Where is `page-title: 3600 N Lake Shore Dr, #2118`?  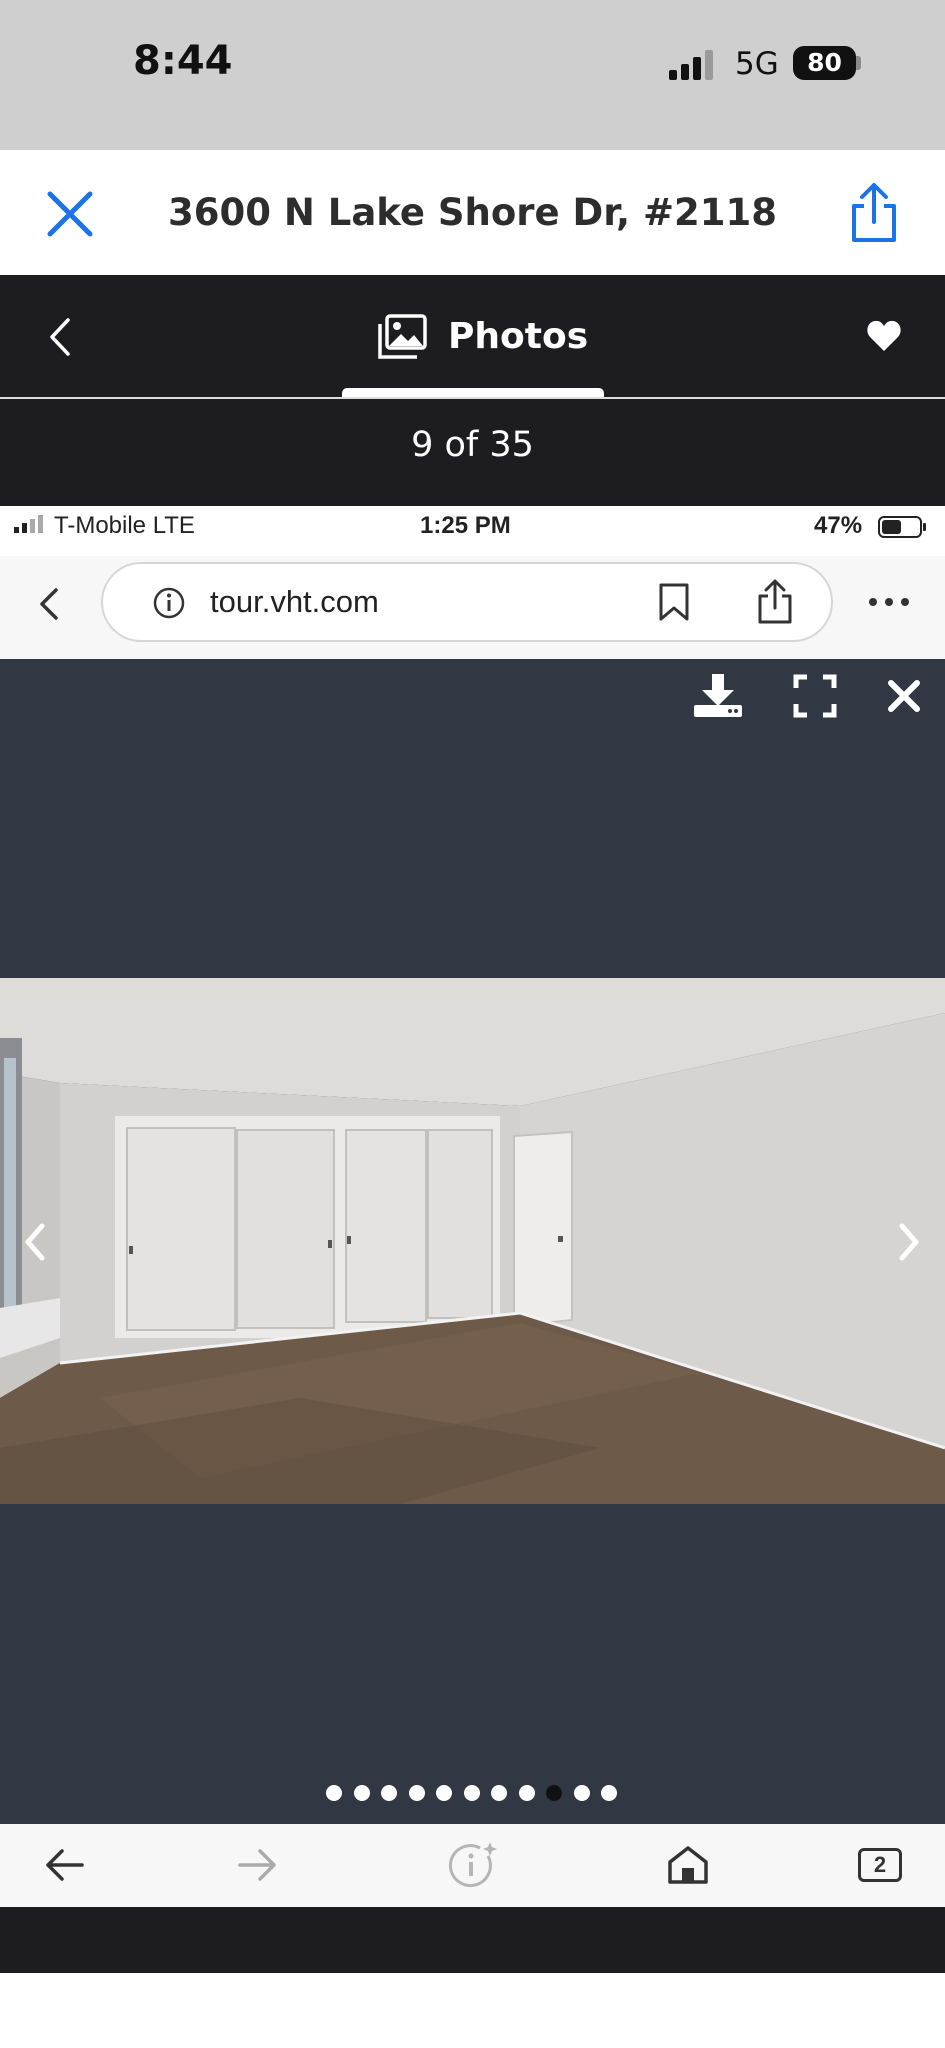
page-title: 3600 N Lake Shore Dr, #2118 is located at coordinates (472, 212).